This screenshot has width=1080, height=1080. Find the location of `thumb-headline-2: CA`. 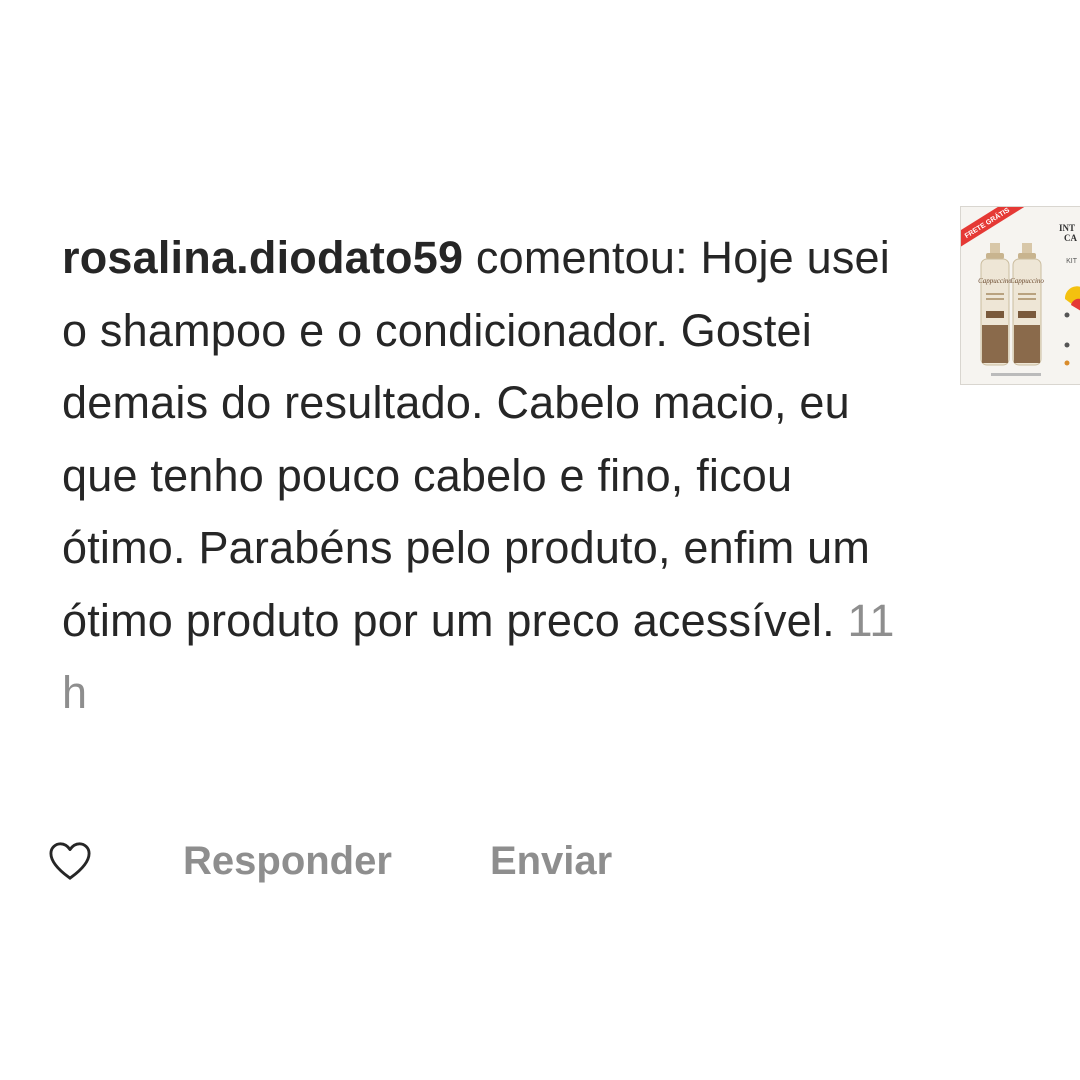

thumb-headline-2: CA is located at coordinates (1070, 238).